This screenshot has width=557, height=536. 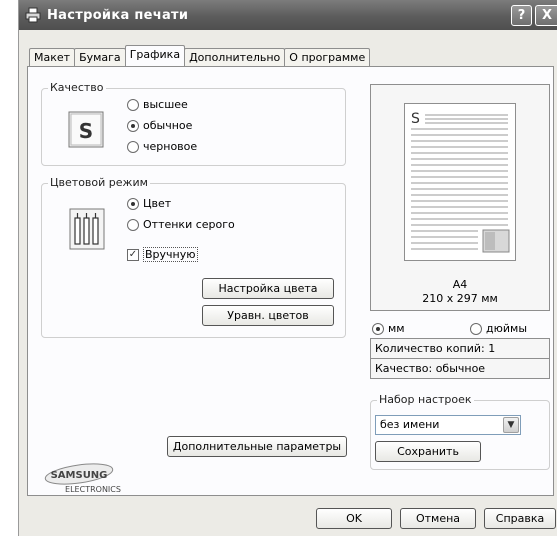 I want to click on color-cartridges-icon, so click(x=87, y=229).